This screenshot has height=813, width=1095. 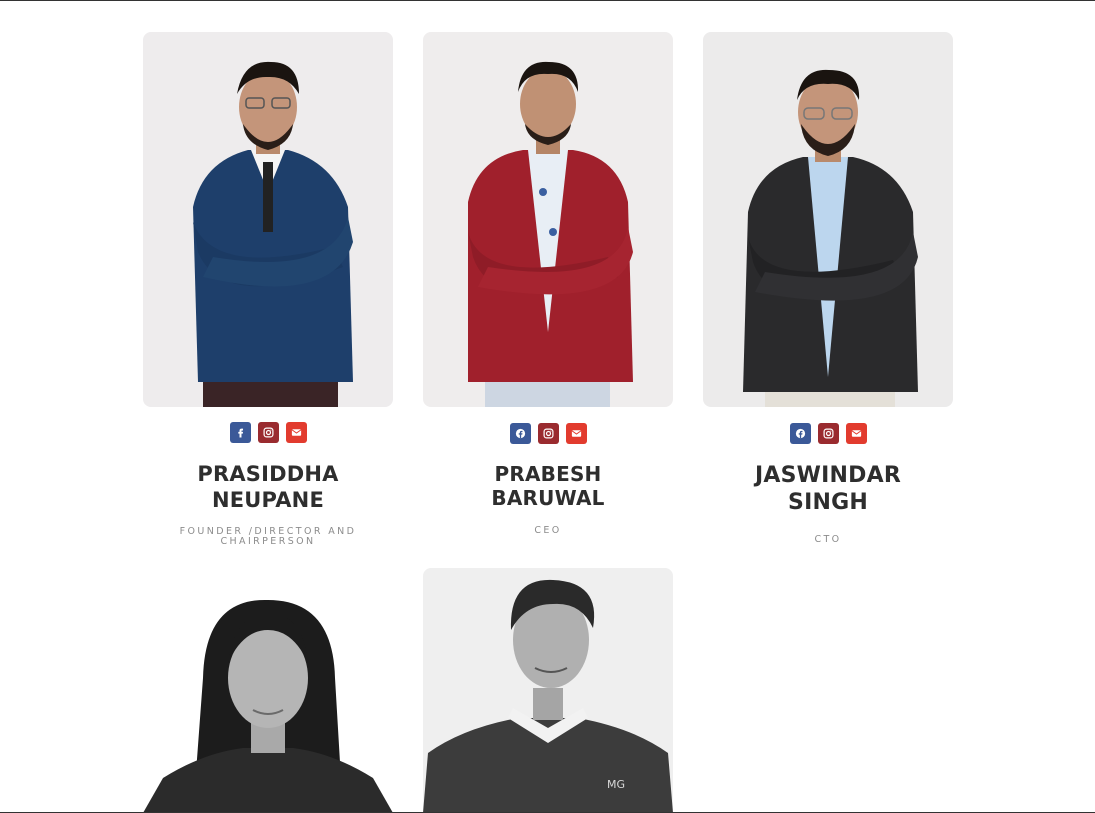 I want to click on team-card-prabesh: PRABESH BARUWAL CEO, so click(x=548, y=284).